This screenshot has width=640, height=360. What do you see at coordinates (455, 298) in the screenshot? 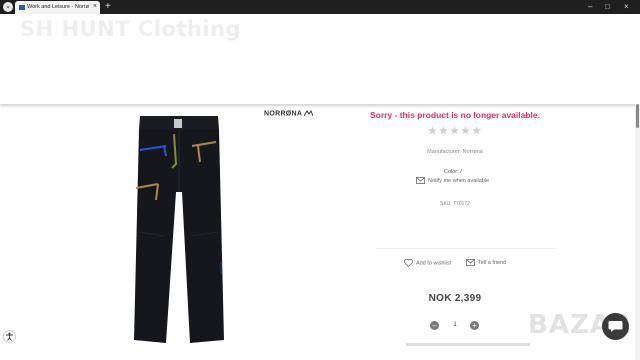
I see `product-price: NOK 2,399` at bounding box center [455, 298].